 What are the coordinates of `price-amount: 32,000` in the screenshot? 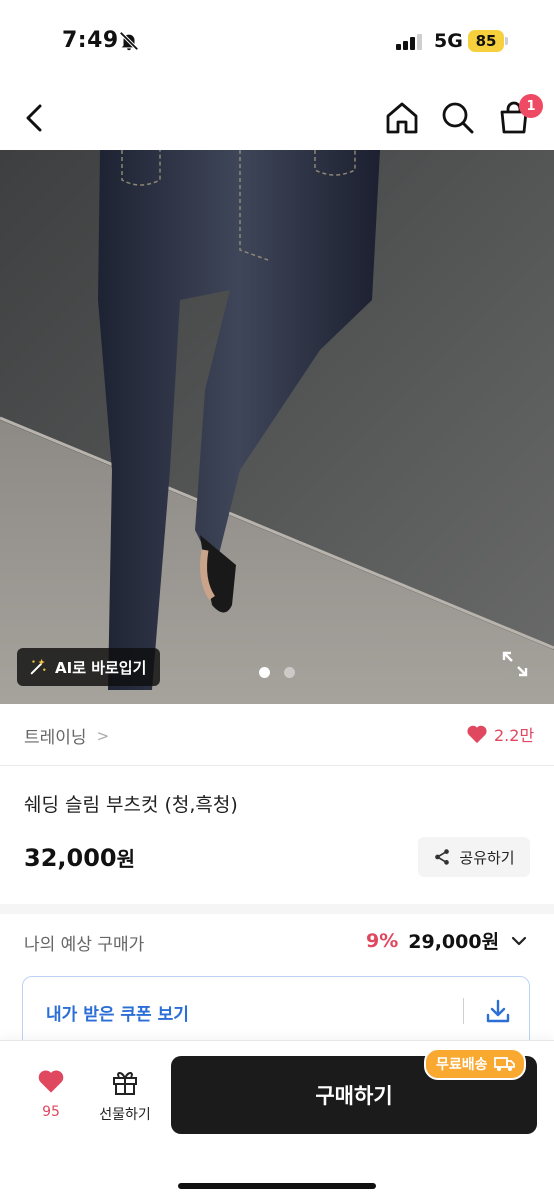 It's located at (70, 858).